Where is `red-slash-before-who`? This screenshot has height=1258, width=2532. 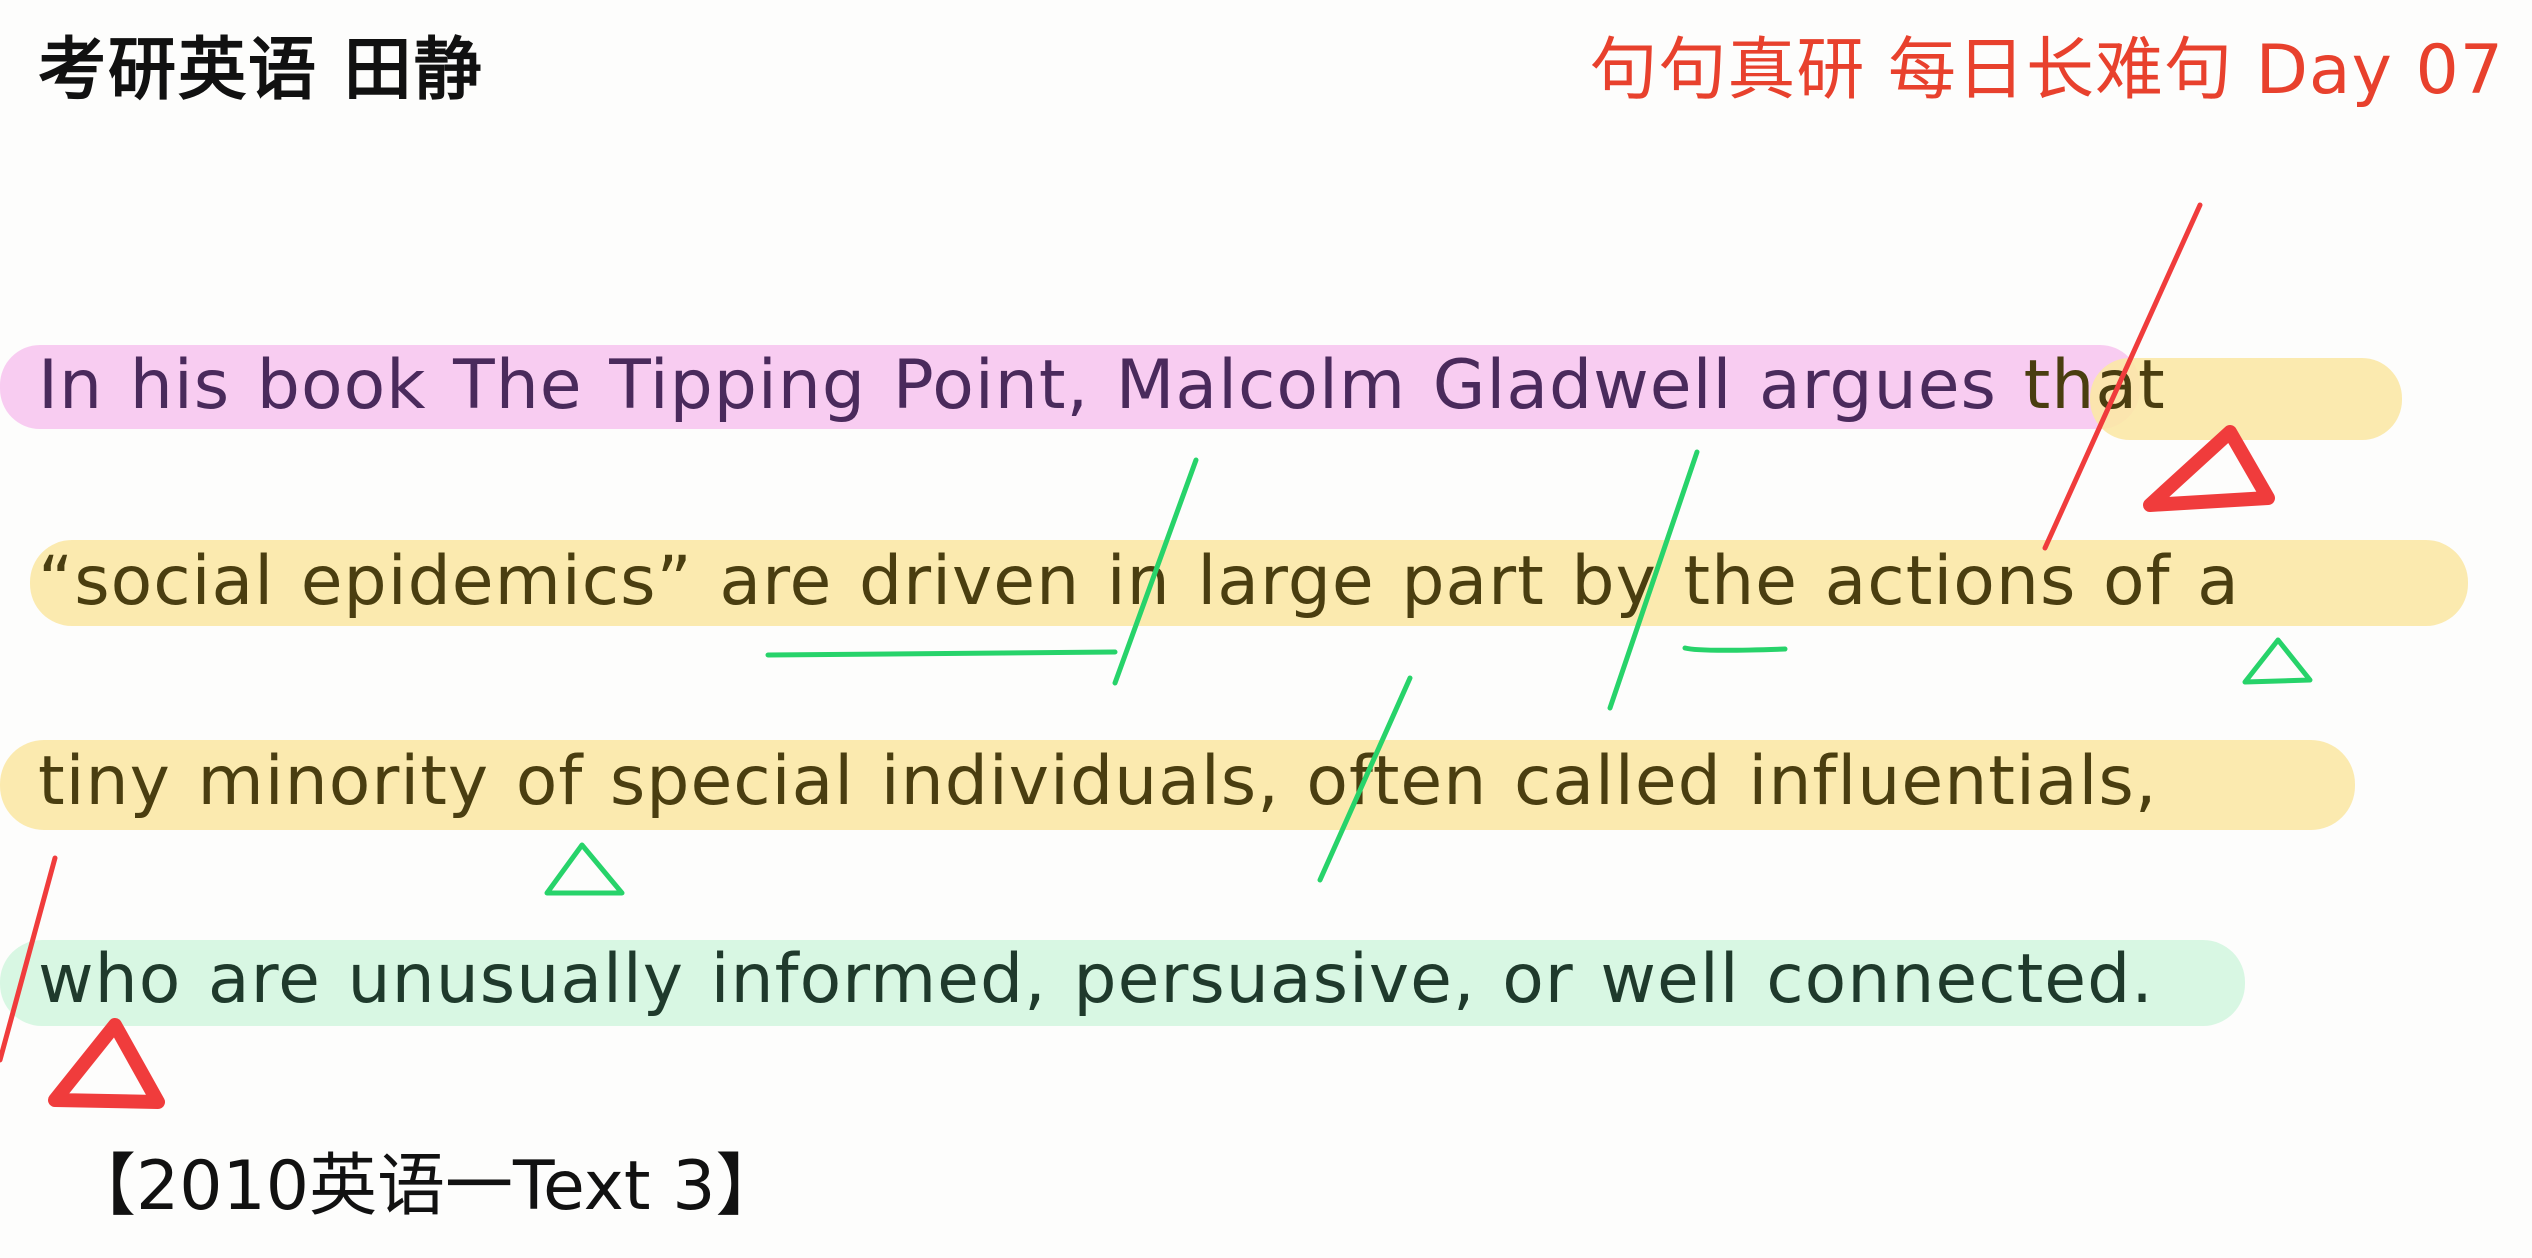 red-slash-before-who is located at coordinates (29, 959).